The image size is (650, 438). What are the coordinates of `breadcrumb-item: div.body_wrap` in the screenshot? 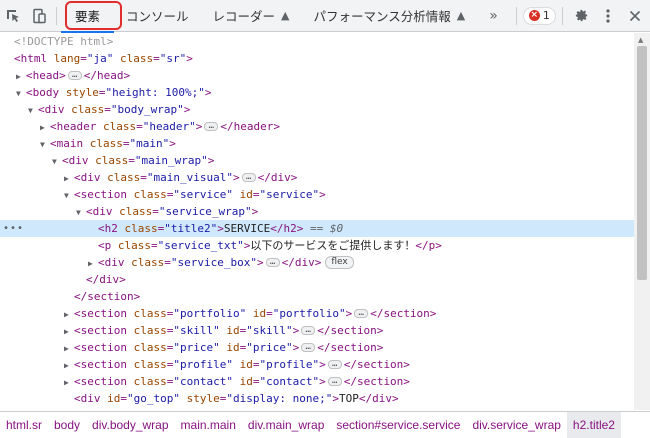 It's located at (130, 425).